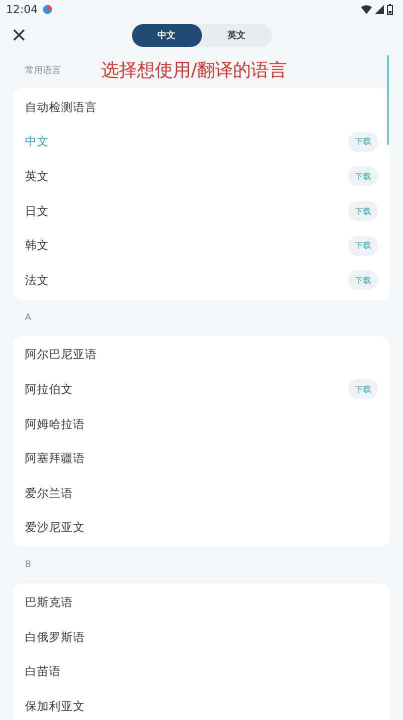  I want to click on status-time: 12:04, so click(22, 9).